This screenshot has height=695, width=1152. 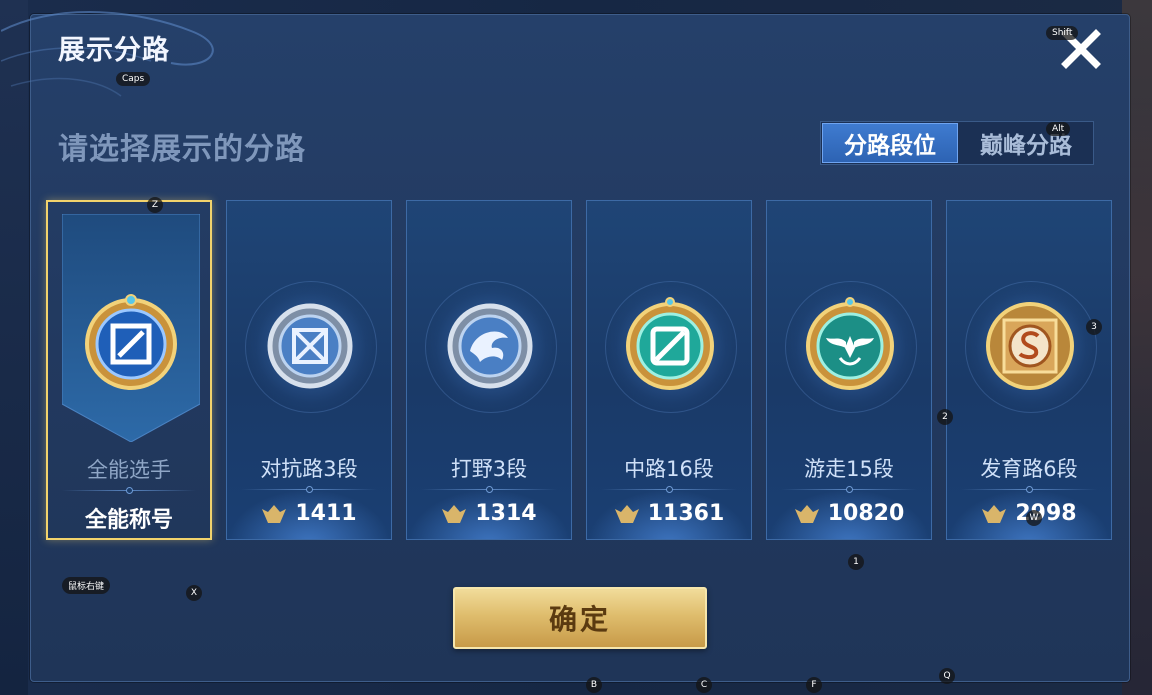 I want to click on lane-card-mid: 中路16段 11361, so click(x=669, y=370).